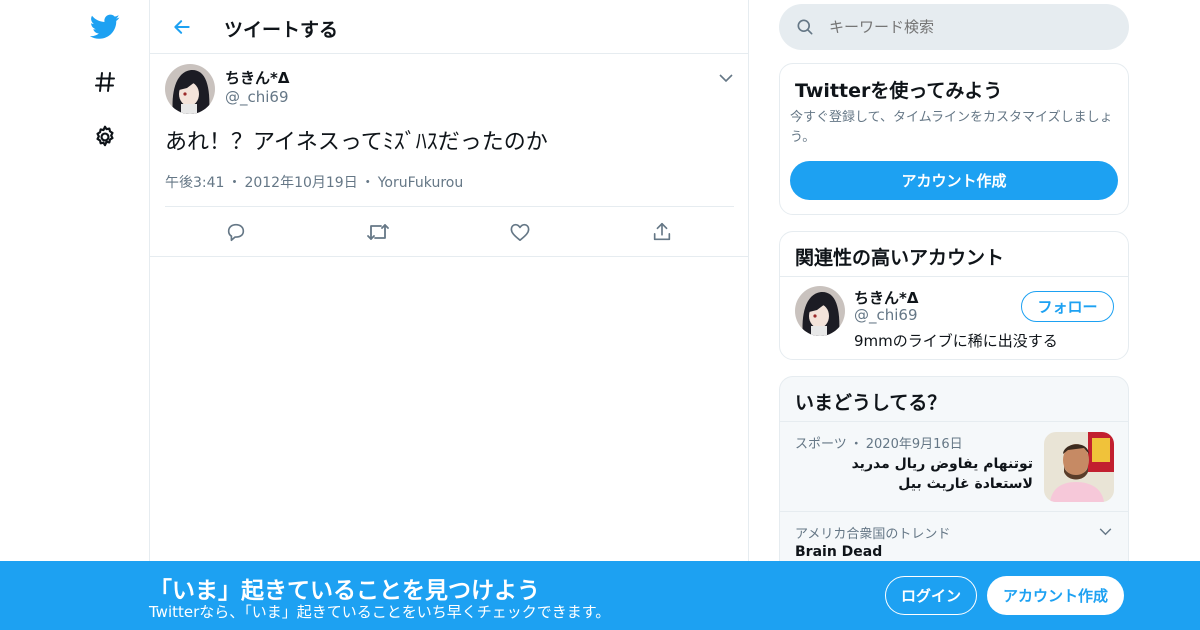 The width and height of the screenshot is (1200, 630). I want to click on trend-name: Brain Dead, so click(839, 552).